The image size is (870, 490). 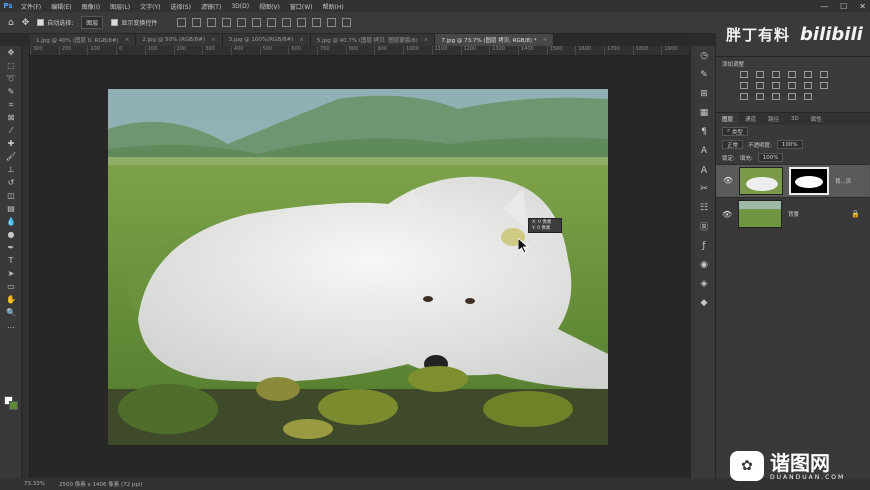 I want to click on align-top-icon, so click(x=227, y=22).